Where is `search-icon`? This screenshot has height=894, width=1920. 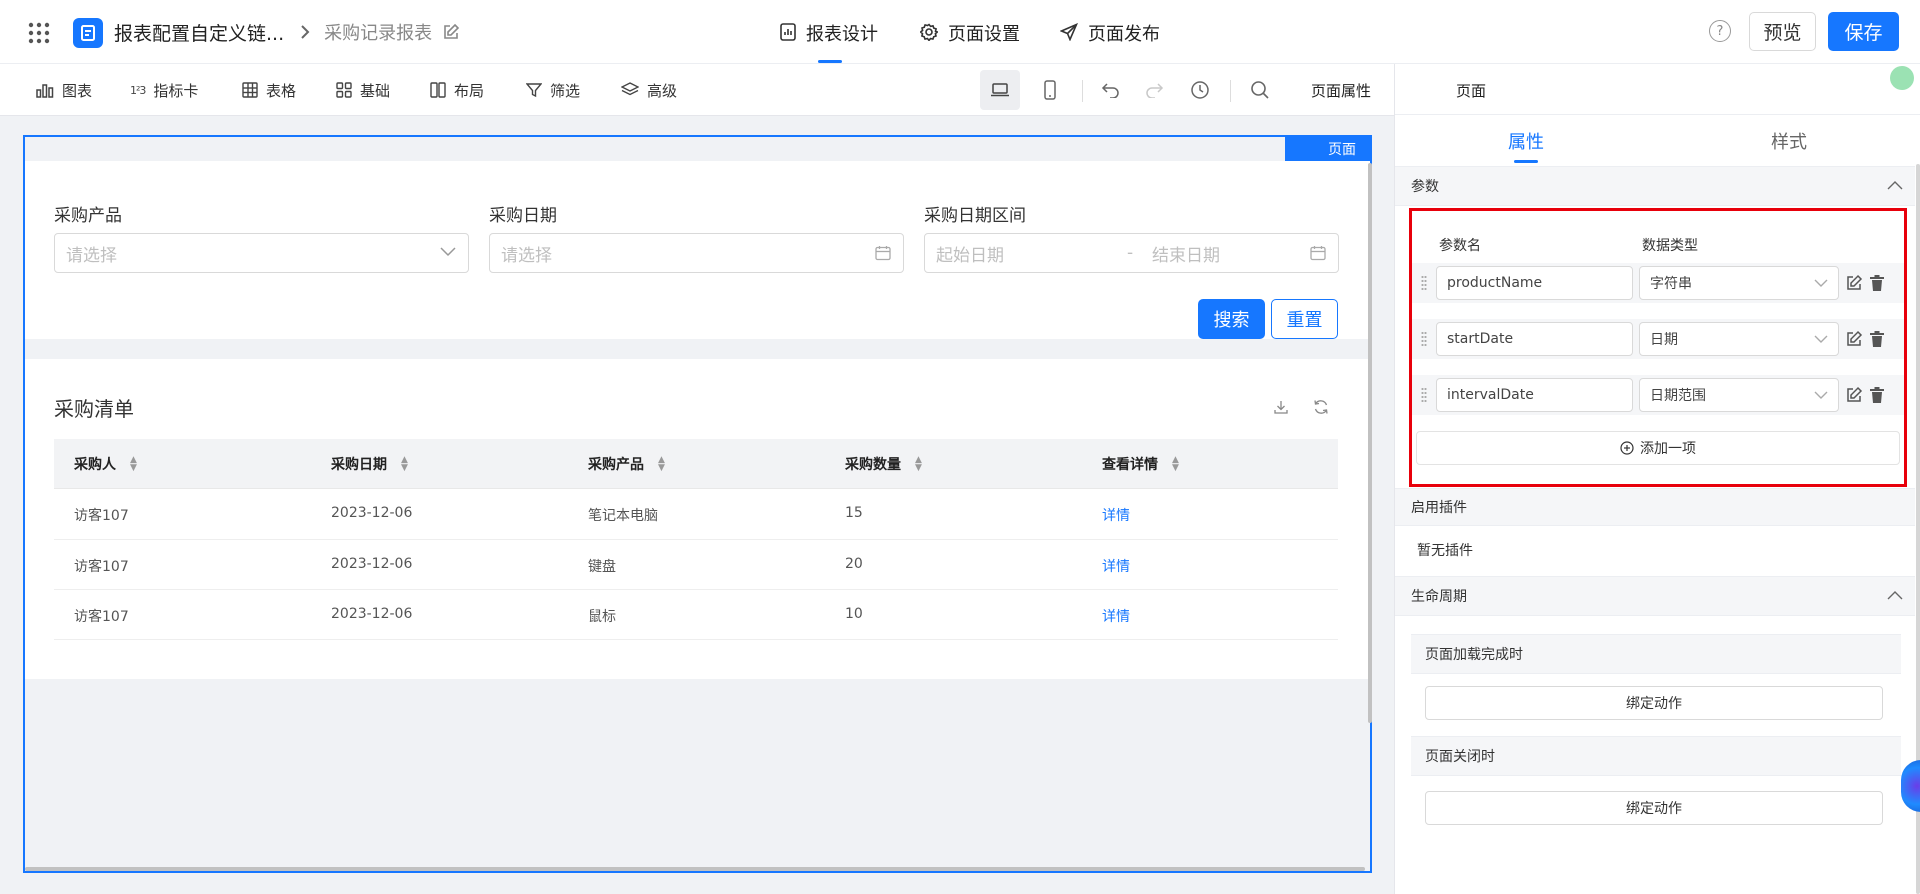 search-icon is located at coordinates (1260, 90).